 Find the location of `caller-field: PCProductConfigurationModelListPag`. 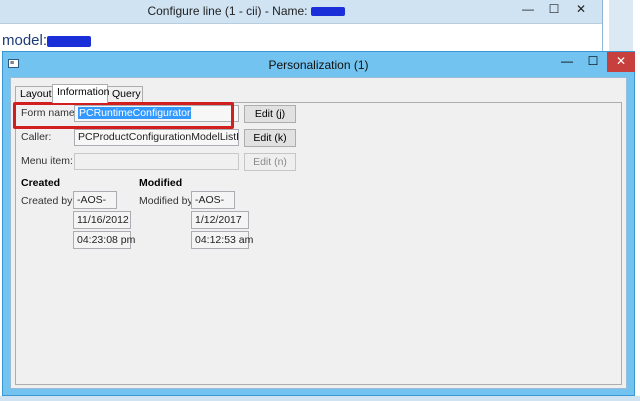

caller-field: PCProductConfigurationModelListPag is located at coordinates (156, 137).